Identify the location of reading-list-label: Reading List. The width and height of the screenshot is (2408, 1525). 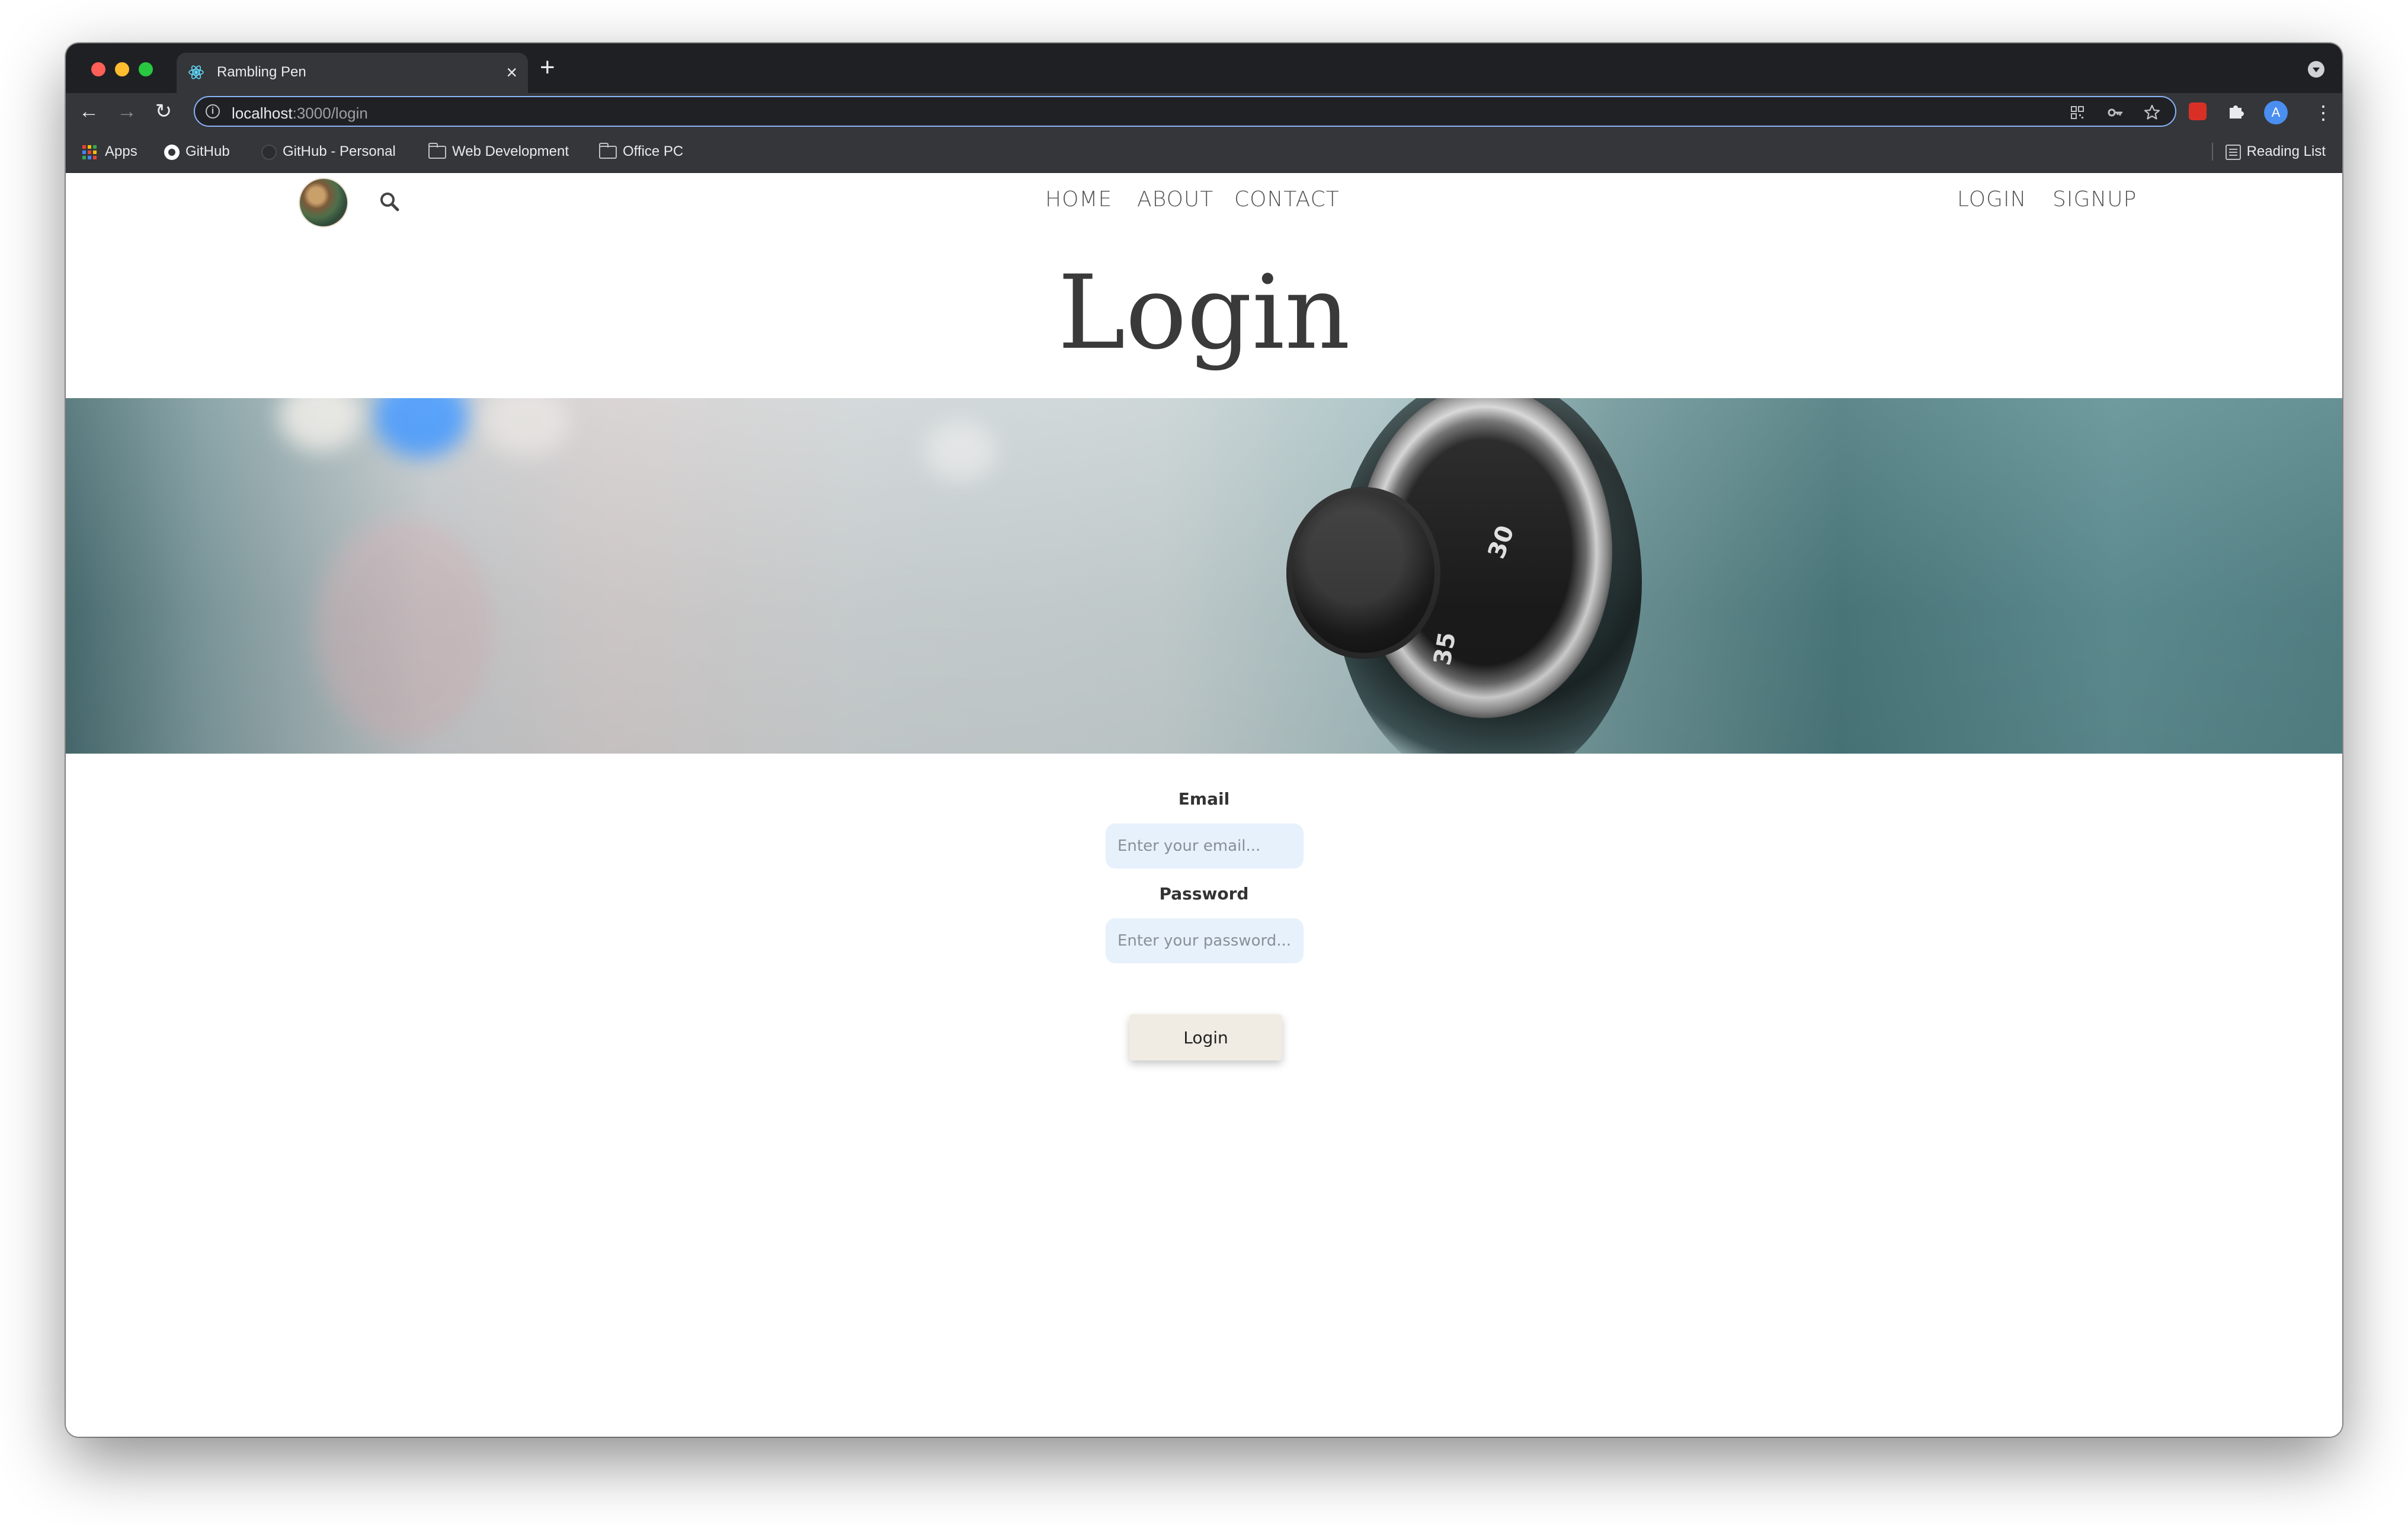
(2286, 151).